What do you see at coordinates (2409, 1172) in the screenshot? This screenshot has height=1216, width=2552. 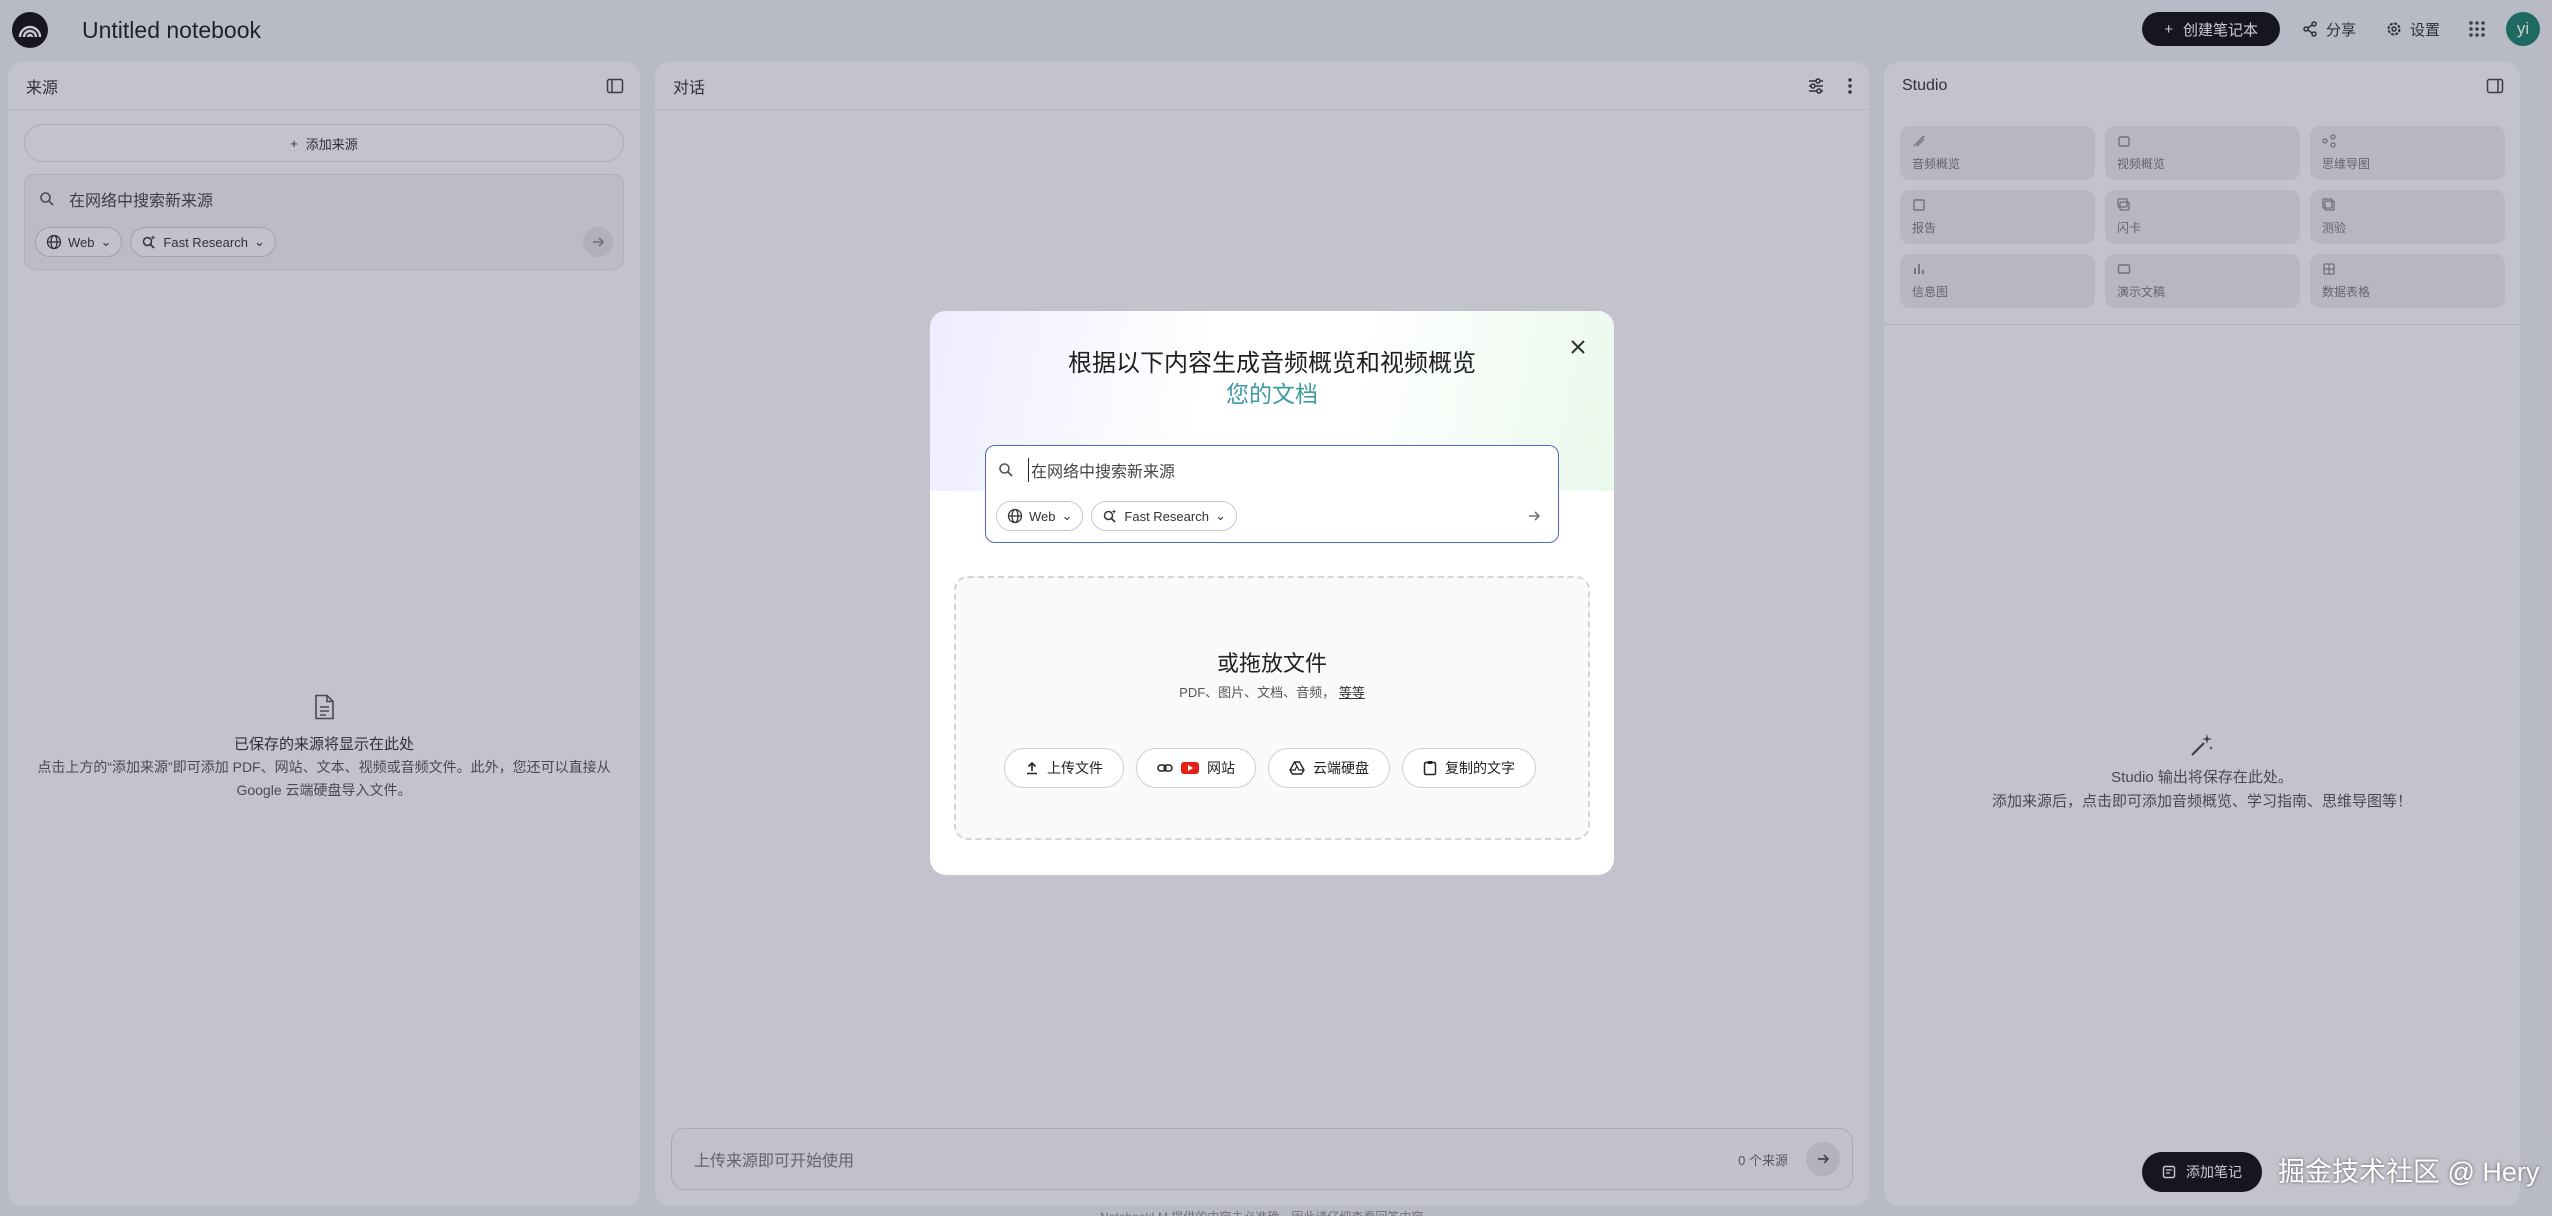 I see `watermark-text: 掘金技术社区 @ Hery` at bounding box center [2409, 1172].